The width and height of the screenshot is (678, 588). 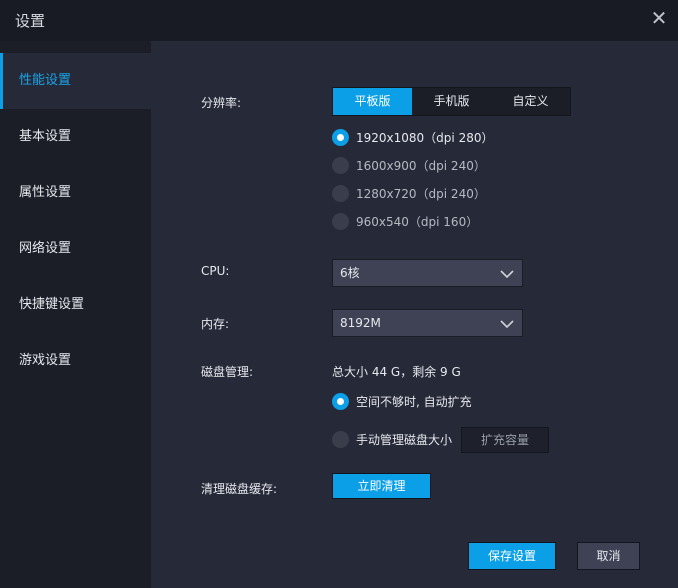 What do you see at coordinates (417, 222) in the screenshot?
I see `option-label: 960x540（dpi 160）` at bounding box center [417, 222].